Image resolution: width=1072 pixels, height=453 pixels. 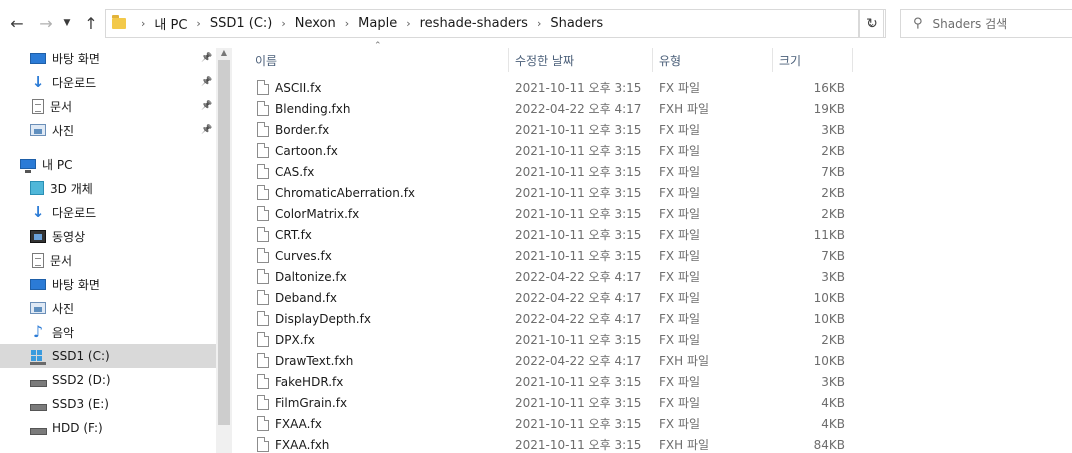 What do you see at coordinates (314, 360) in the screenshot?
I see `file-name: DrawText.fxh` at bounding box center [314, 360].